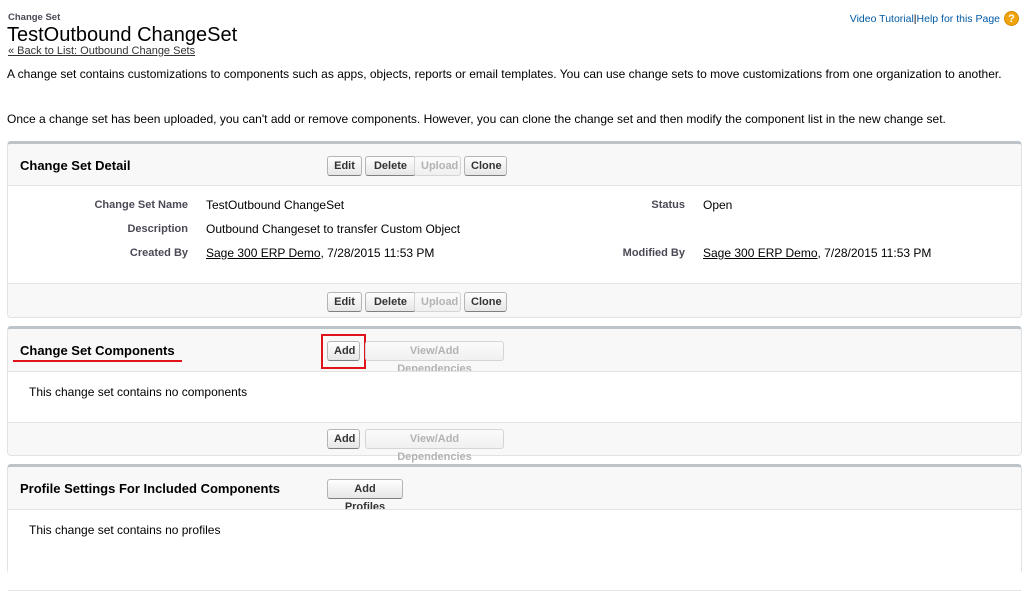 Image resolution: width=1024 pixels, height=591 pixels. What do you see at coordinates (437, 166) in the screenshot?
I see `upload-button-top: Upload` at bounding box center [437, 166].